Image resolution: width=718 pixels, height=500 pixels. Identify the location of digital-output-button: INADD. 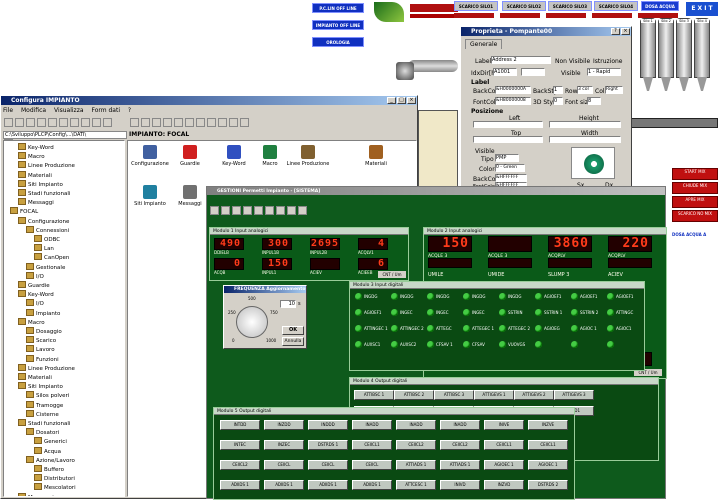
(416, 425).